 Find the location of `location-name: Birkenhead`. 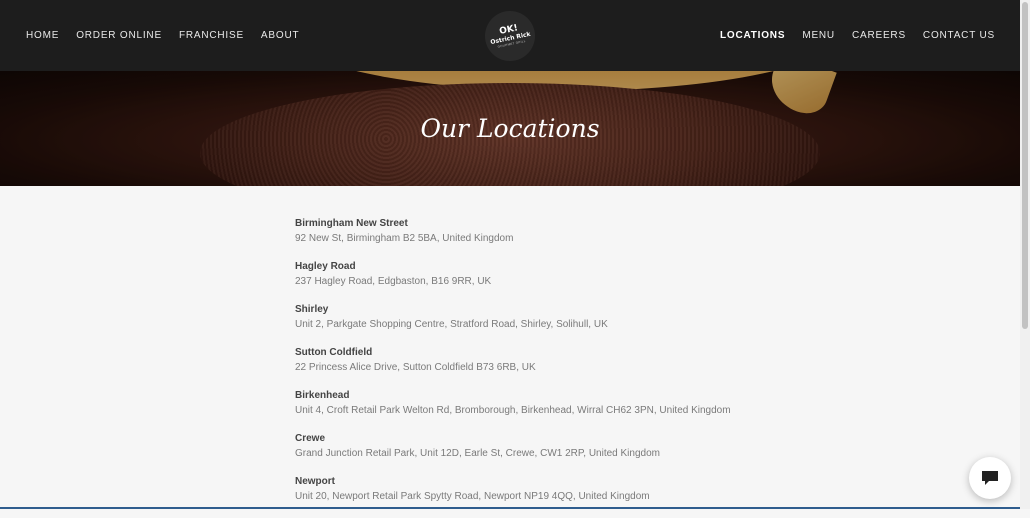

location-name: Birkenhead is located at coordinates (322, 395).